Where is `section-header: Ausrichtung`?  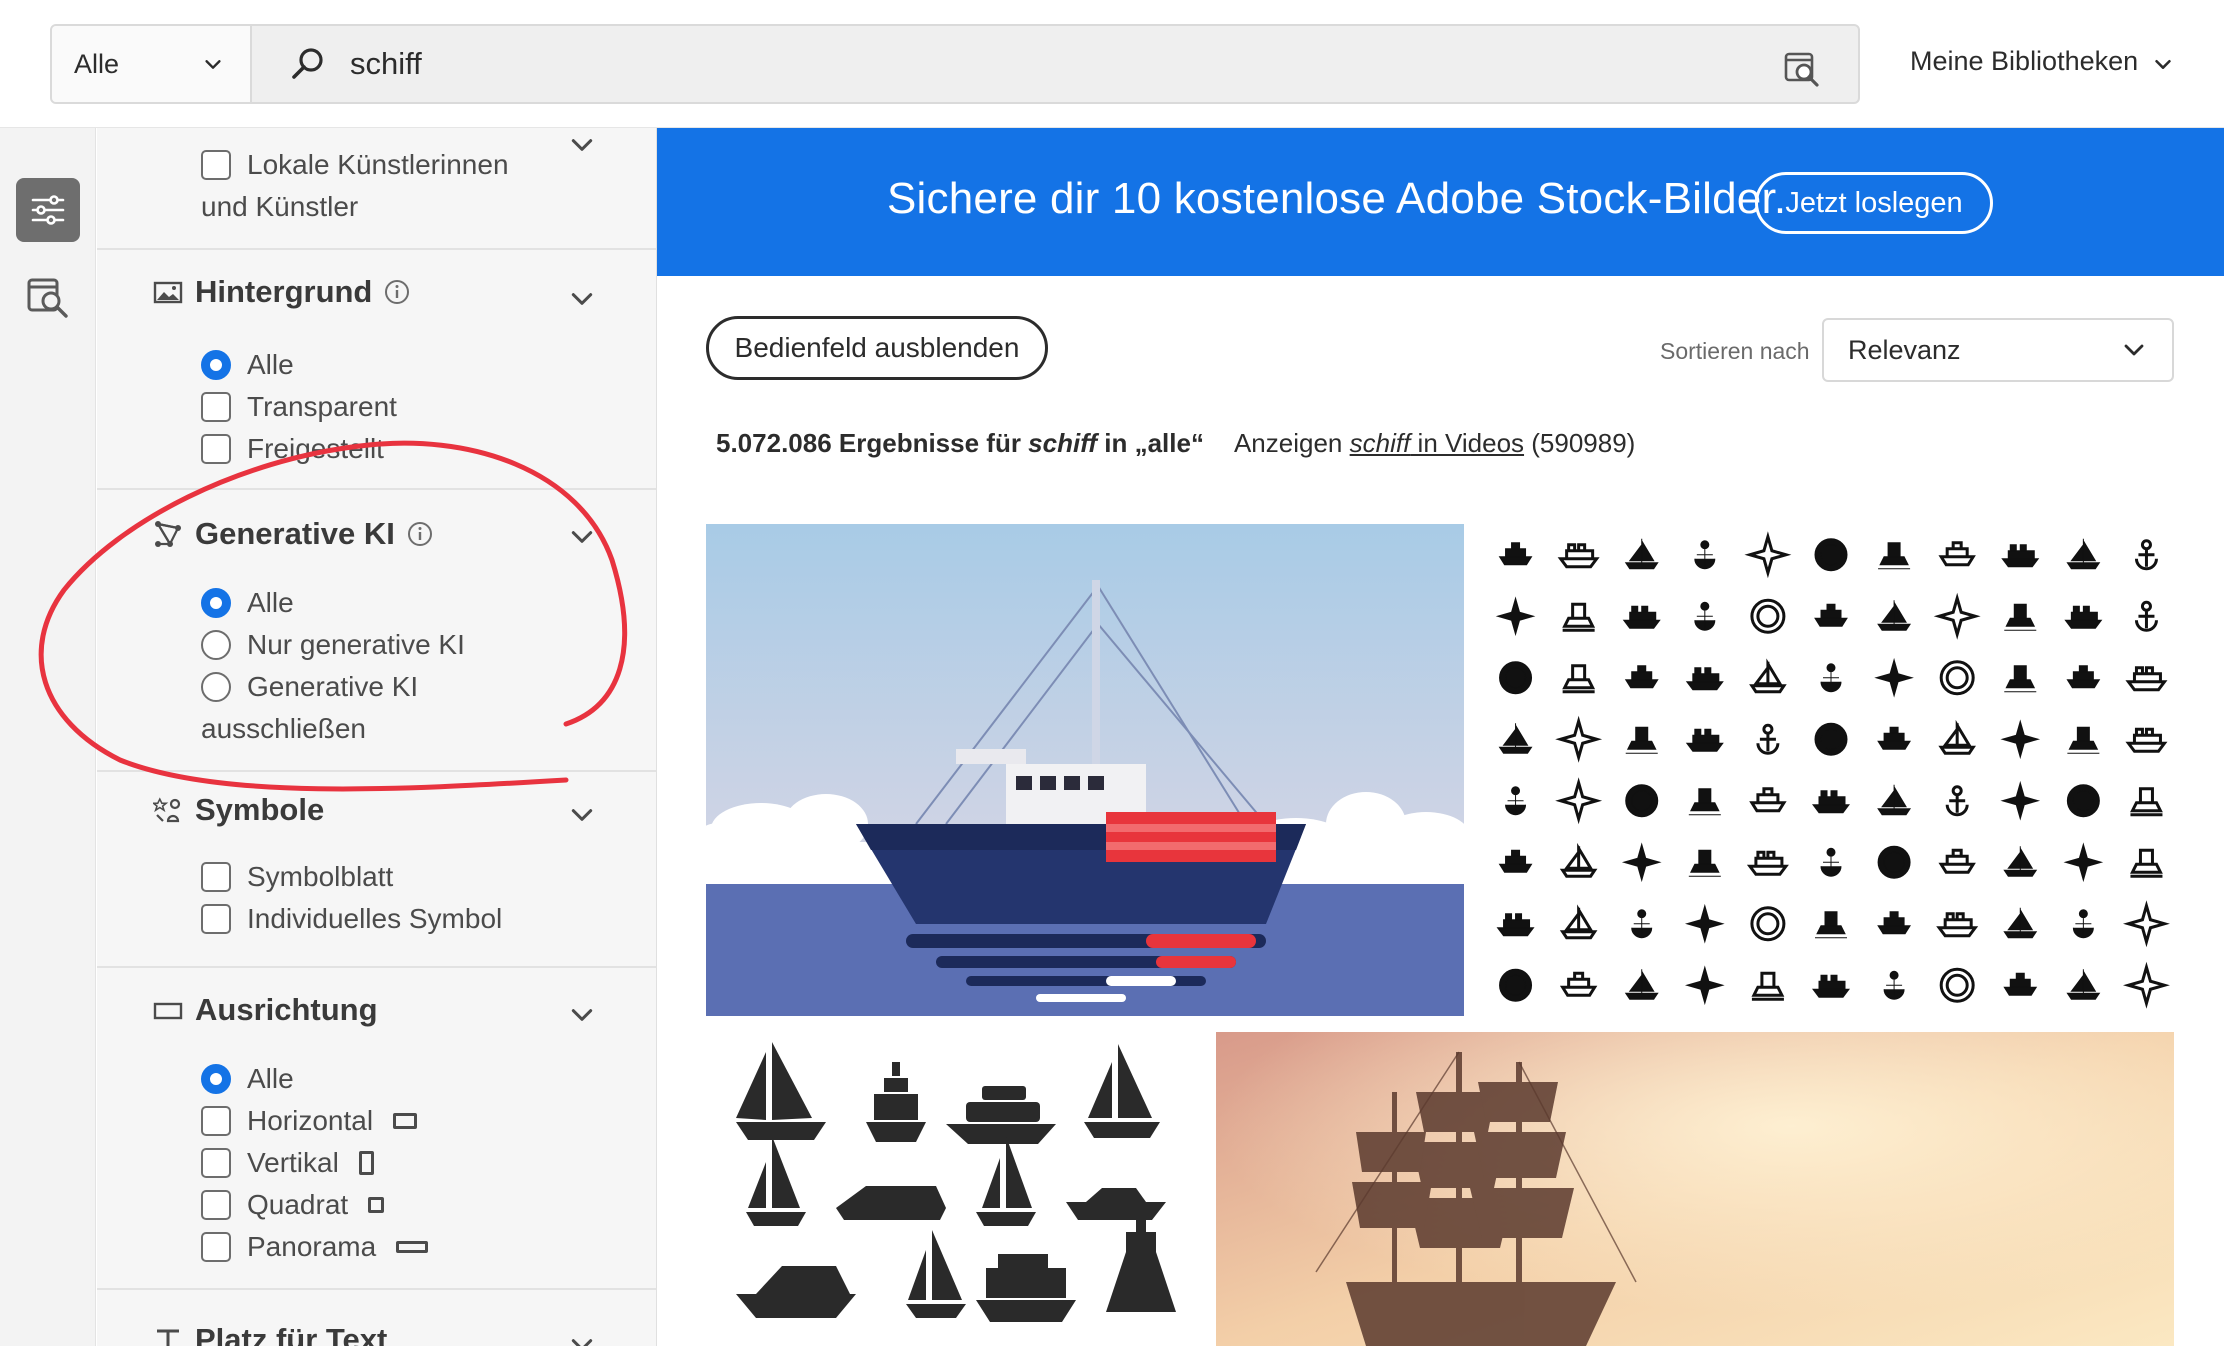
section-header: Ausrichtung is located at coordinates (265, 1010).